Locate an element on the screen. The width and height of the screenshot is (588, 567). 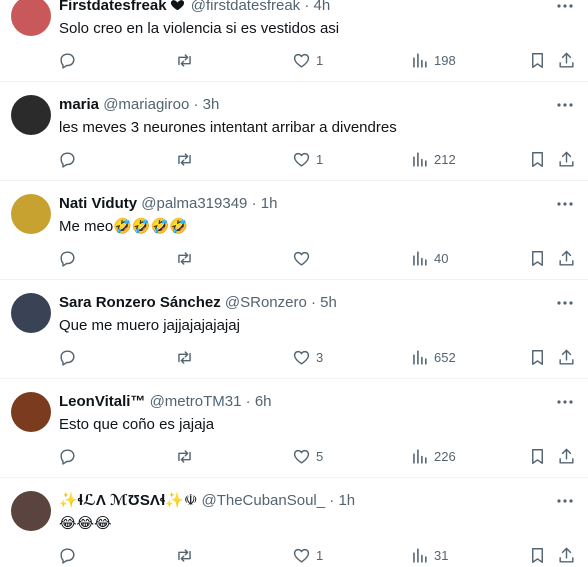
like-button is located at coordinates (304, 258).